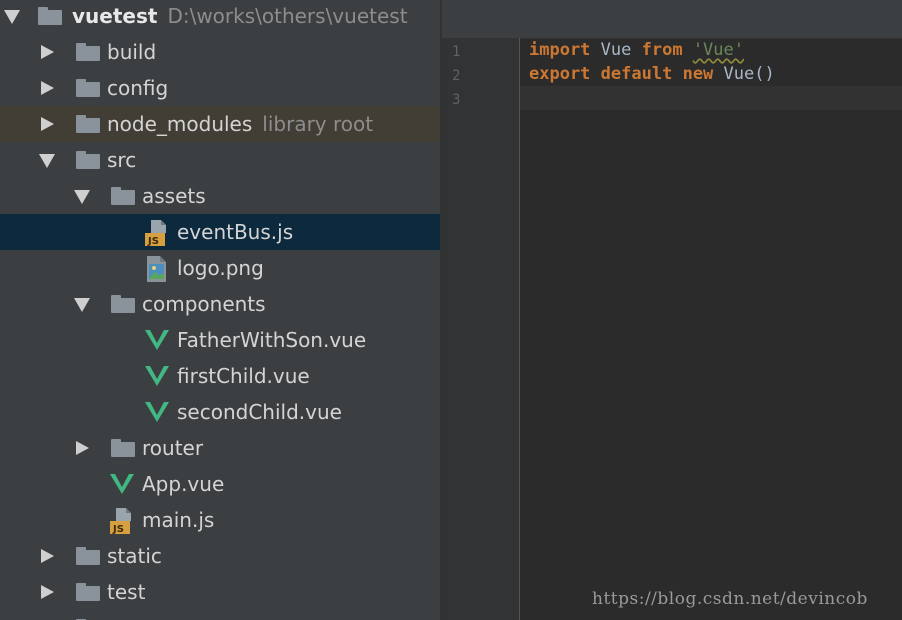 The height and width of the screenshot is (620, 902). I want to click on tree-item-logo-png: logo.png, so click(220, 268).